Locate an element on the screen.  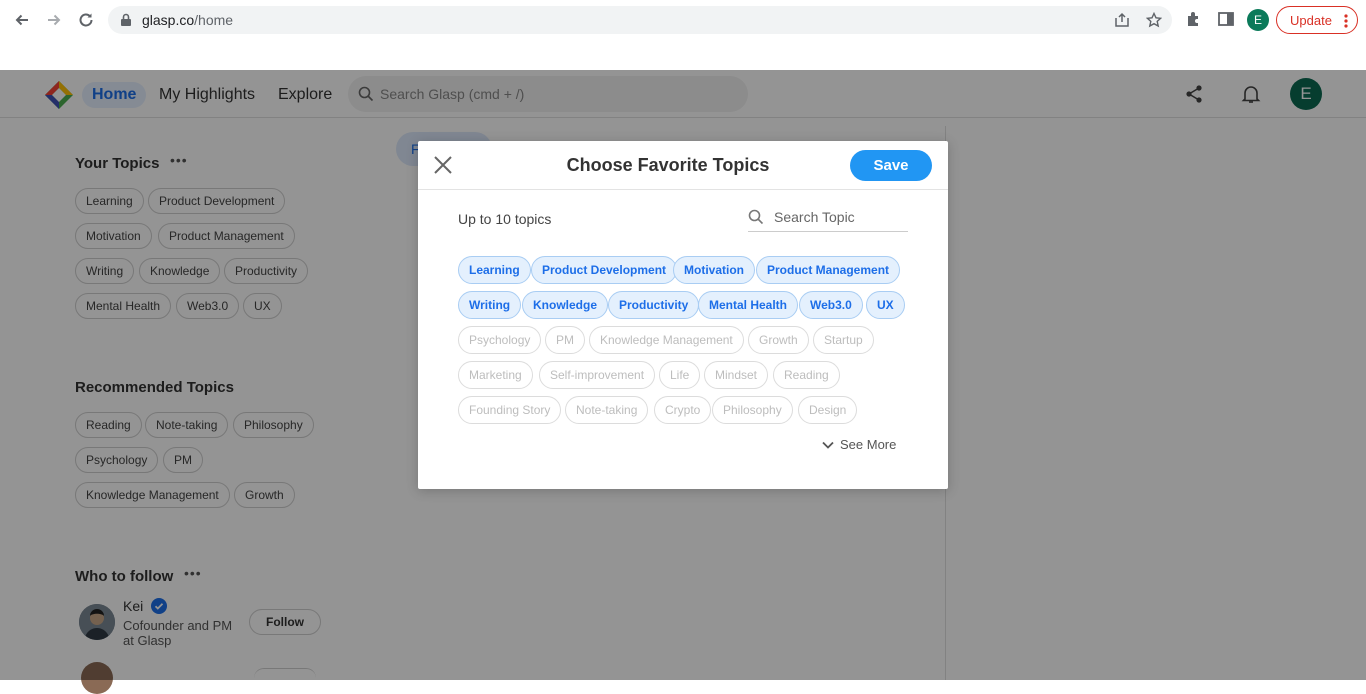
browser-toolbar: glasp.co/home E Update is located at coordinates (683, 20).